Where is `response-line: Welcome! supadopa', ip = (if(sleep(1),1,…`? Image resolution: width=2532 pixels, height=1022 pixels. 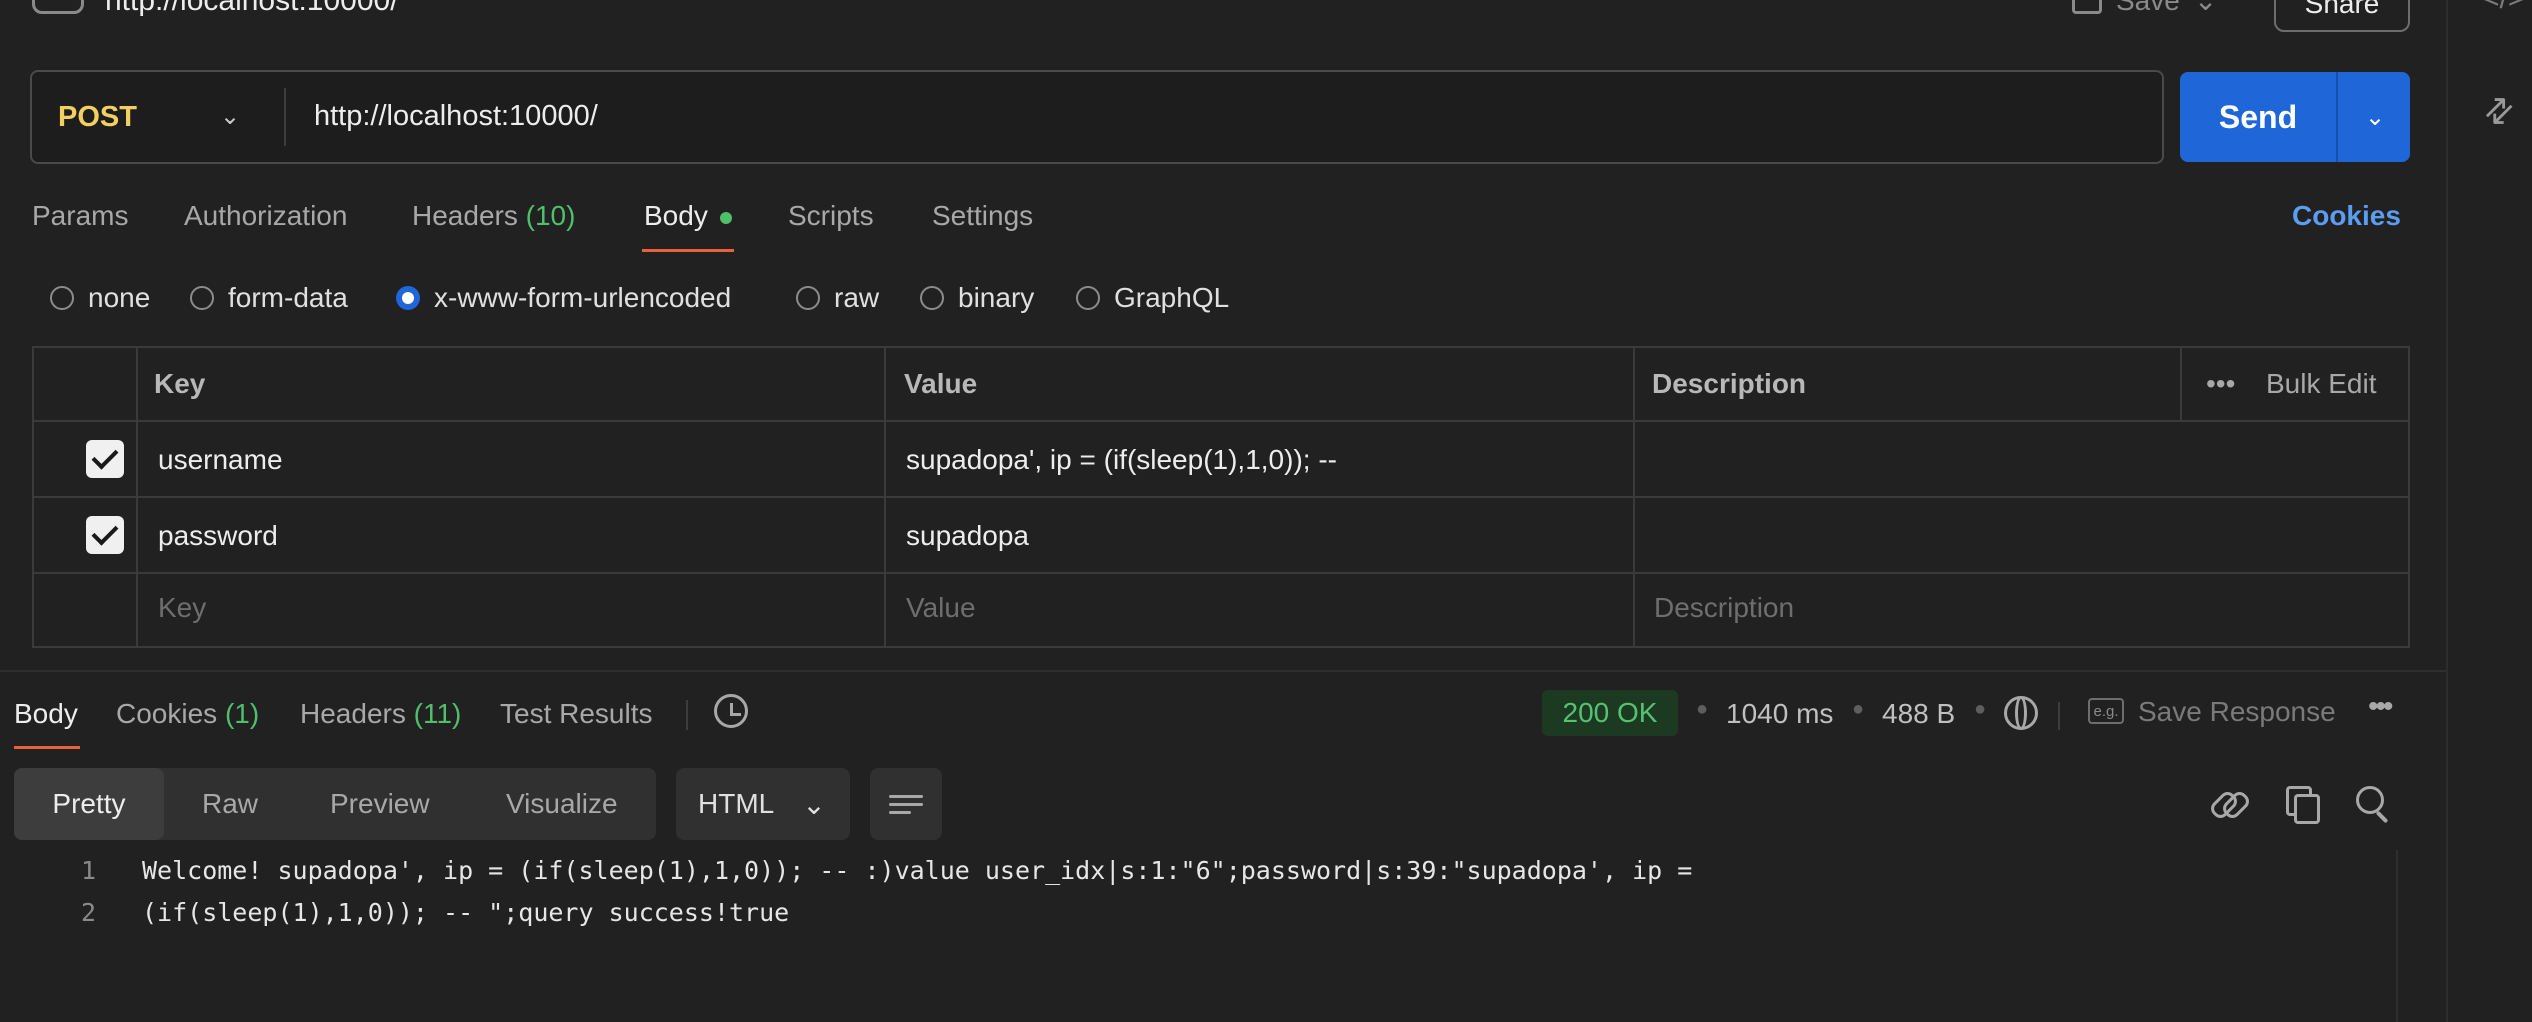 response-line: Welcome! supadopa', ip = (if(sleep(1),1,… is located at coordinates (917, 870).